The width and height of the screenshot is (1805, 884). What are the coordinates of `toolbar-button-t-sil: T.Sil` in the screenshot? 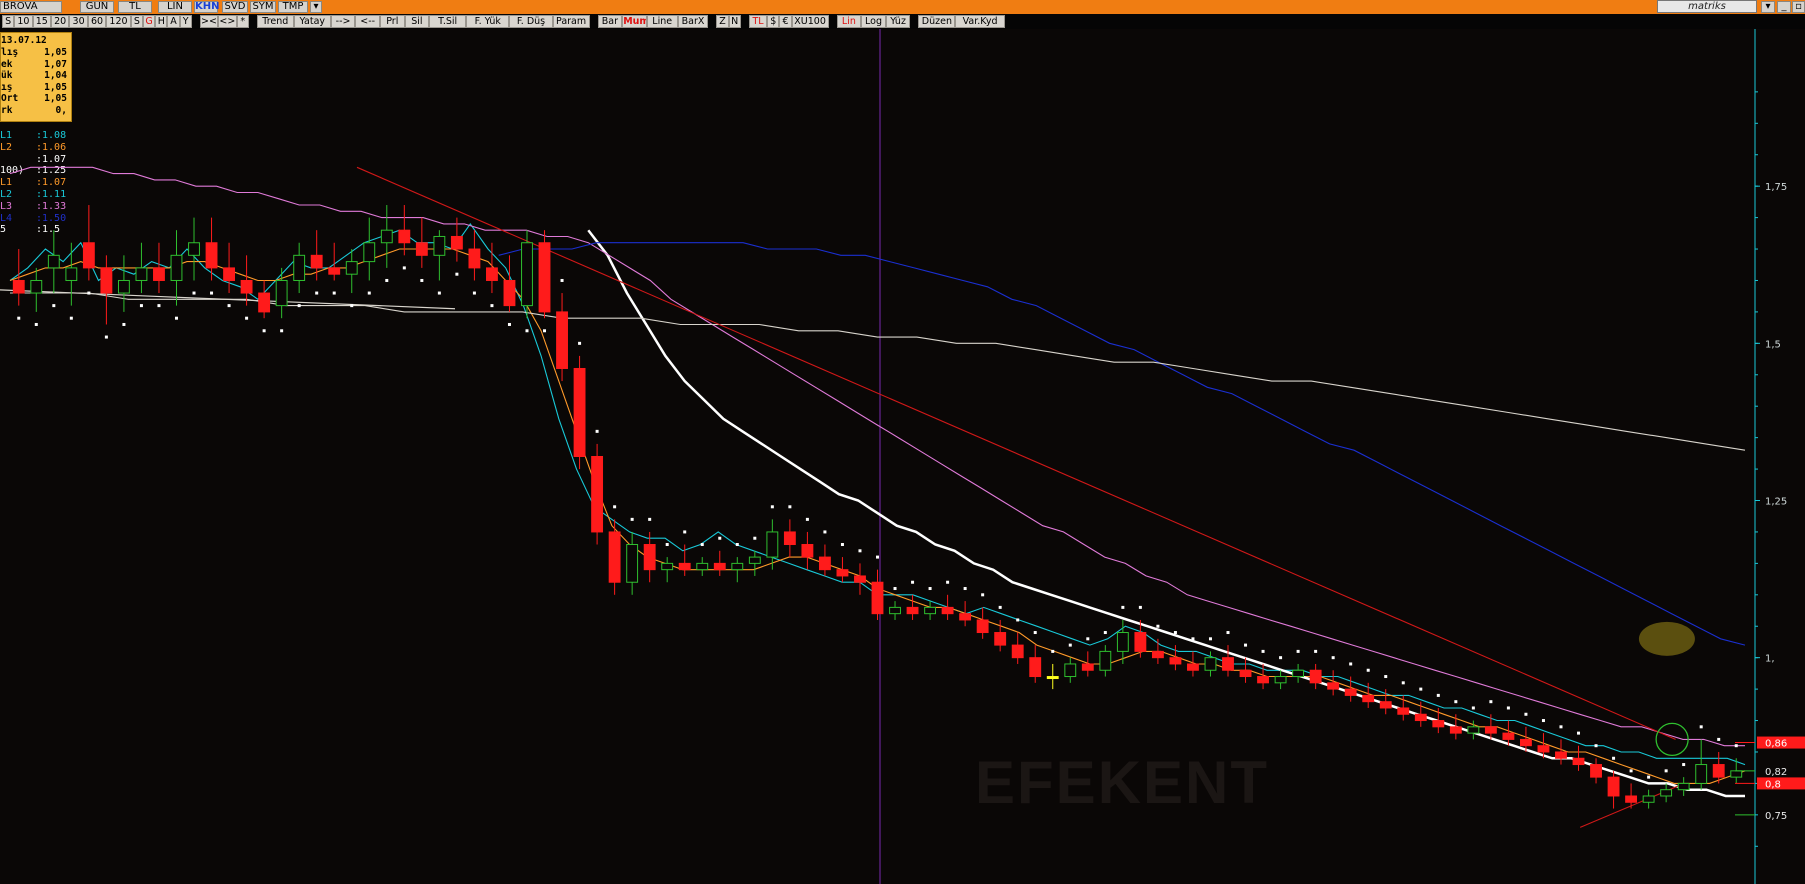 It's located at (448, 21).